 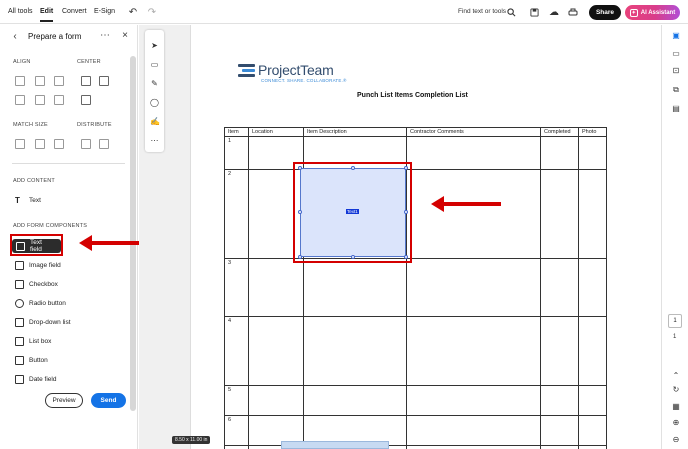 What do you see at coordinates (108, 400) in the screenshot?
I see `send-button: Send` at bounding box center [108, 400].